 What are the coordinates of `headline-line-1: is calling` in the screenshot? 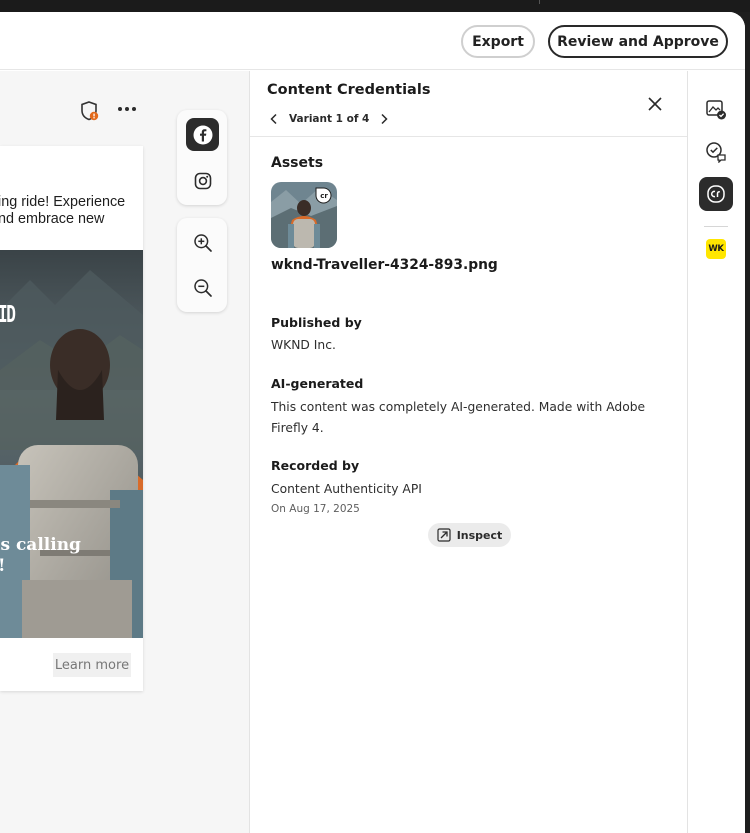 It's located at (40, 545).